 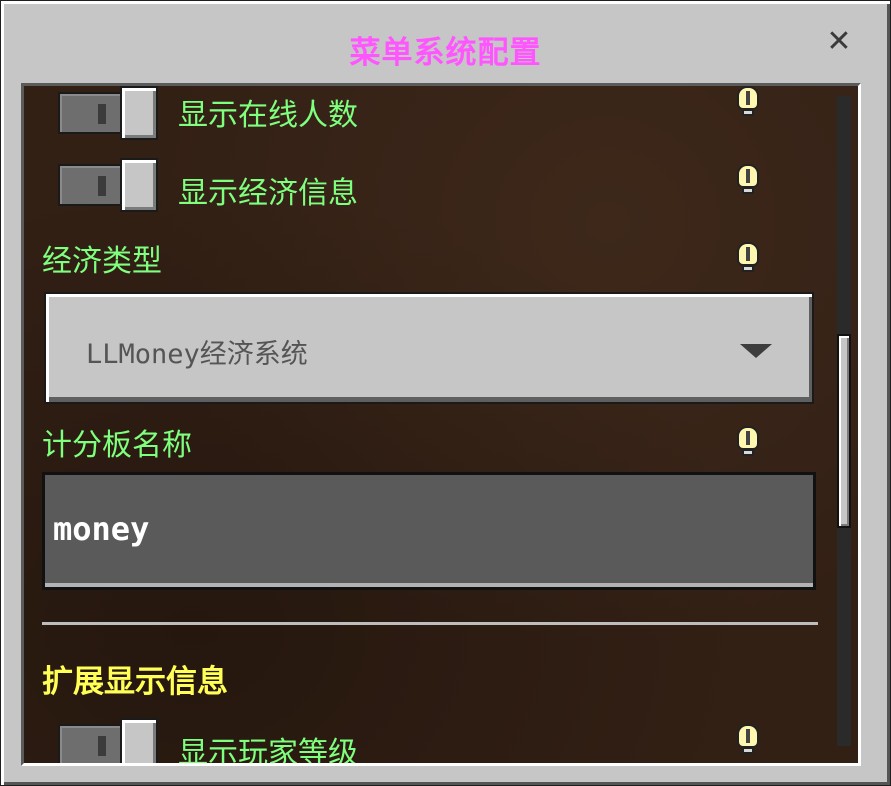 What do you see at coordinates (424, 742) in the screenshot?
I see `setting-row-player-level: 显示玩家等级` at bounding box center [424, 742].